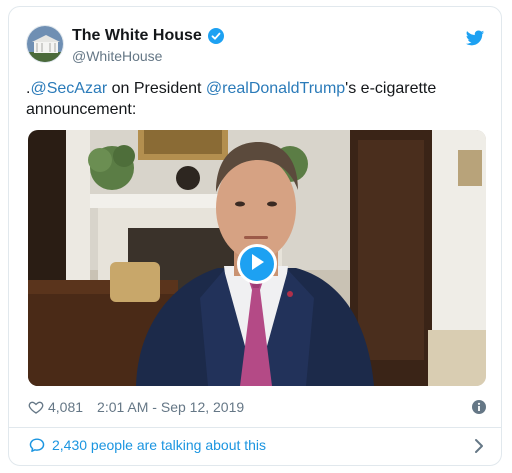  I want to click on tweet-text-middle: on President, so click(156, 88).